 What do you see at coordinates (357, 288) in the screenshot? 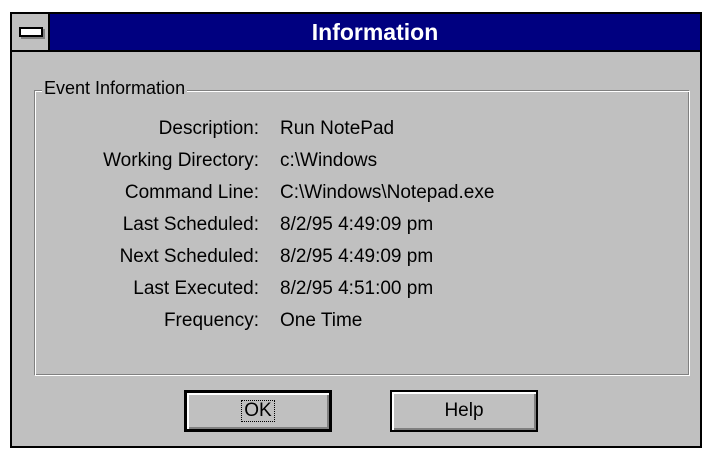
I see `last-executed-value: 8/2/95 4:51:00 pm` at bounding box center [357, 288].